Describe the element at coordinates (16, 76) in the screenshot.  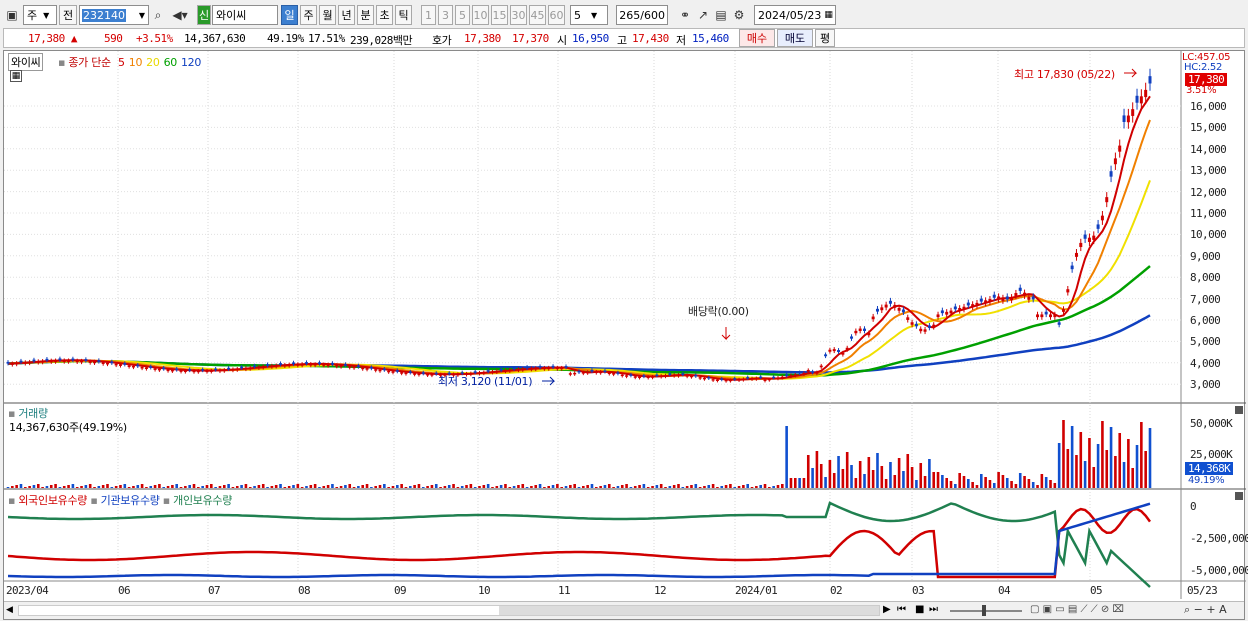
I see `table-grid-icon: ▦` at that location.